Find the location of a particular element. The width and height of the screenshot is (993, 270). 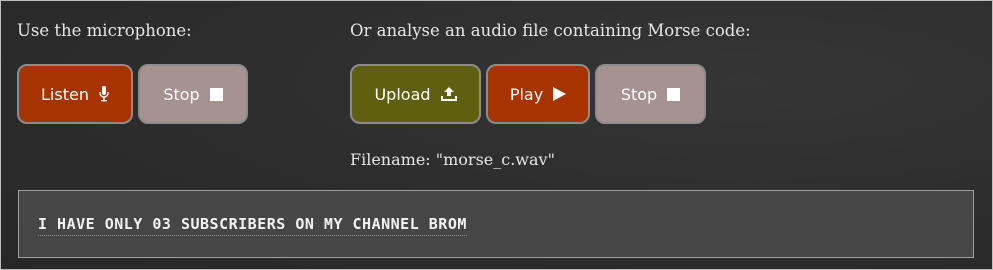

mic-stop-button-label: Stop is located at coordinates (181, 94).